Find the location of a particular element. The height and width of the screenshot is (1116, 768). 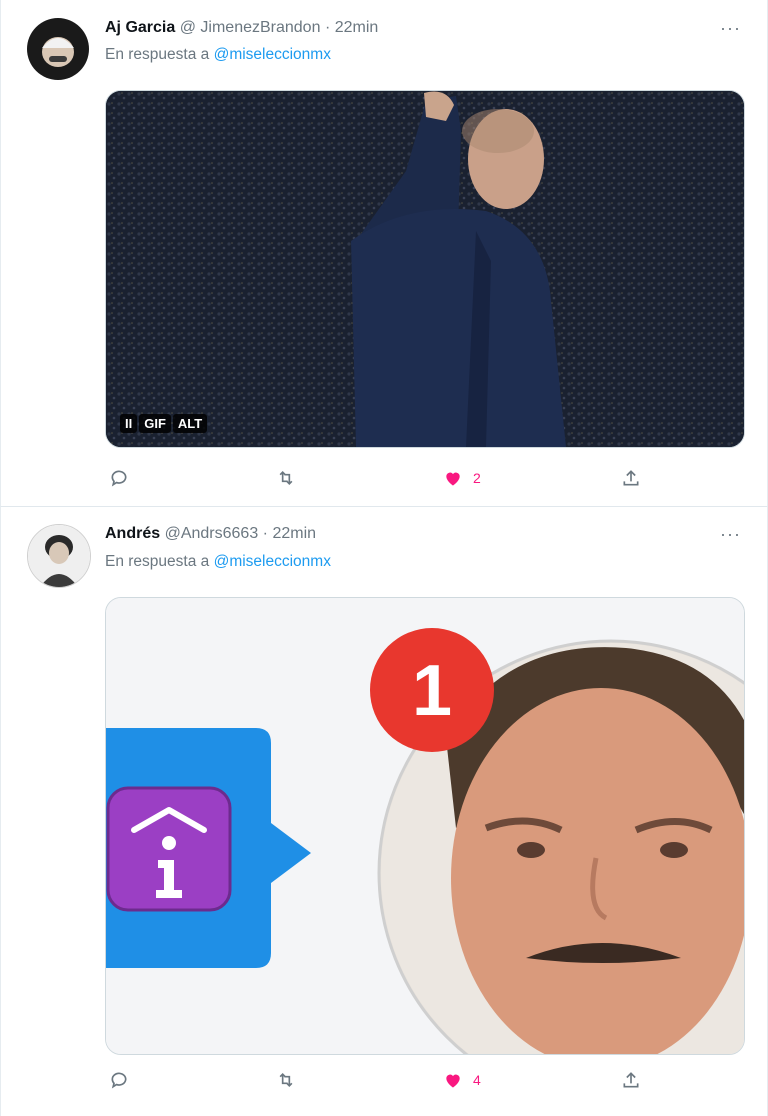

media-badges: II GIF ALT is located at coordinates (164, 423).